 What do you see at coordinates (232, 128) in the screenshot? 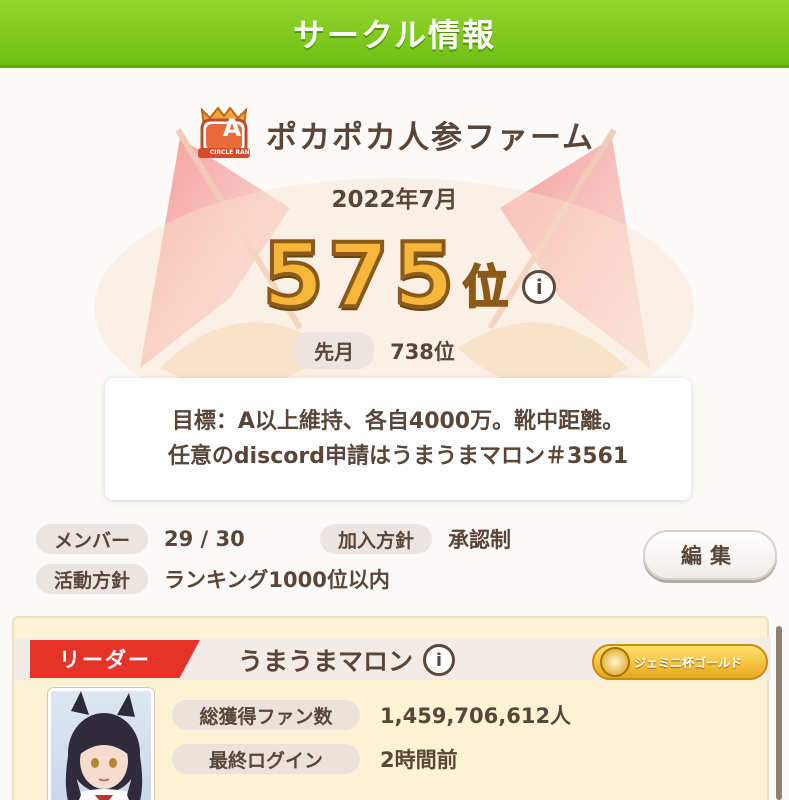
I see `circle-rank-letter: A` at bounding box center [232, 128].